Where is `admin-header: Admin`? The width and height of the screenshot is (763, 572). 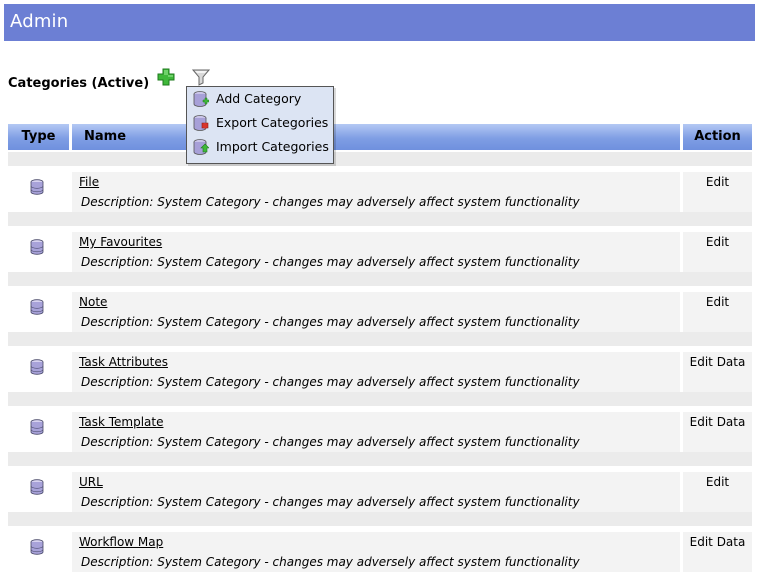 admin-header: Admin is located at coordinates (379, 22).